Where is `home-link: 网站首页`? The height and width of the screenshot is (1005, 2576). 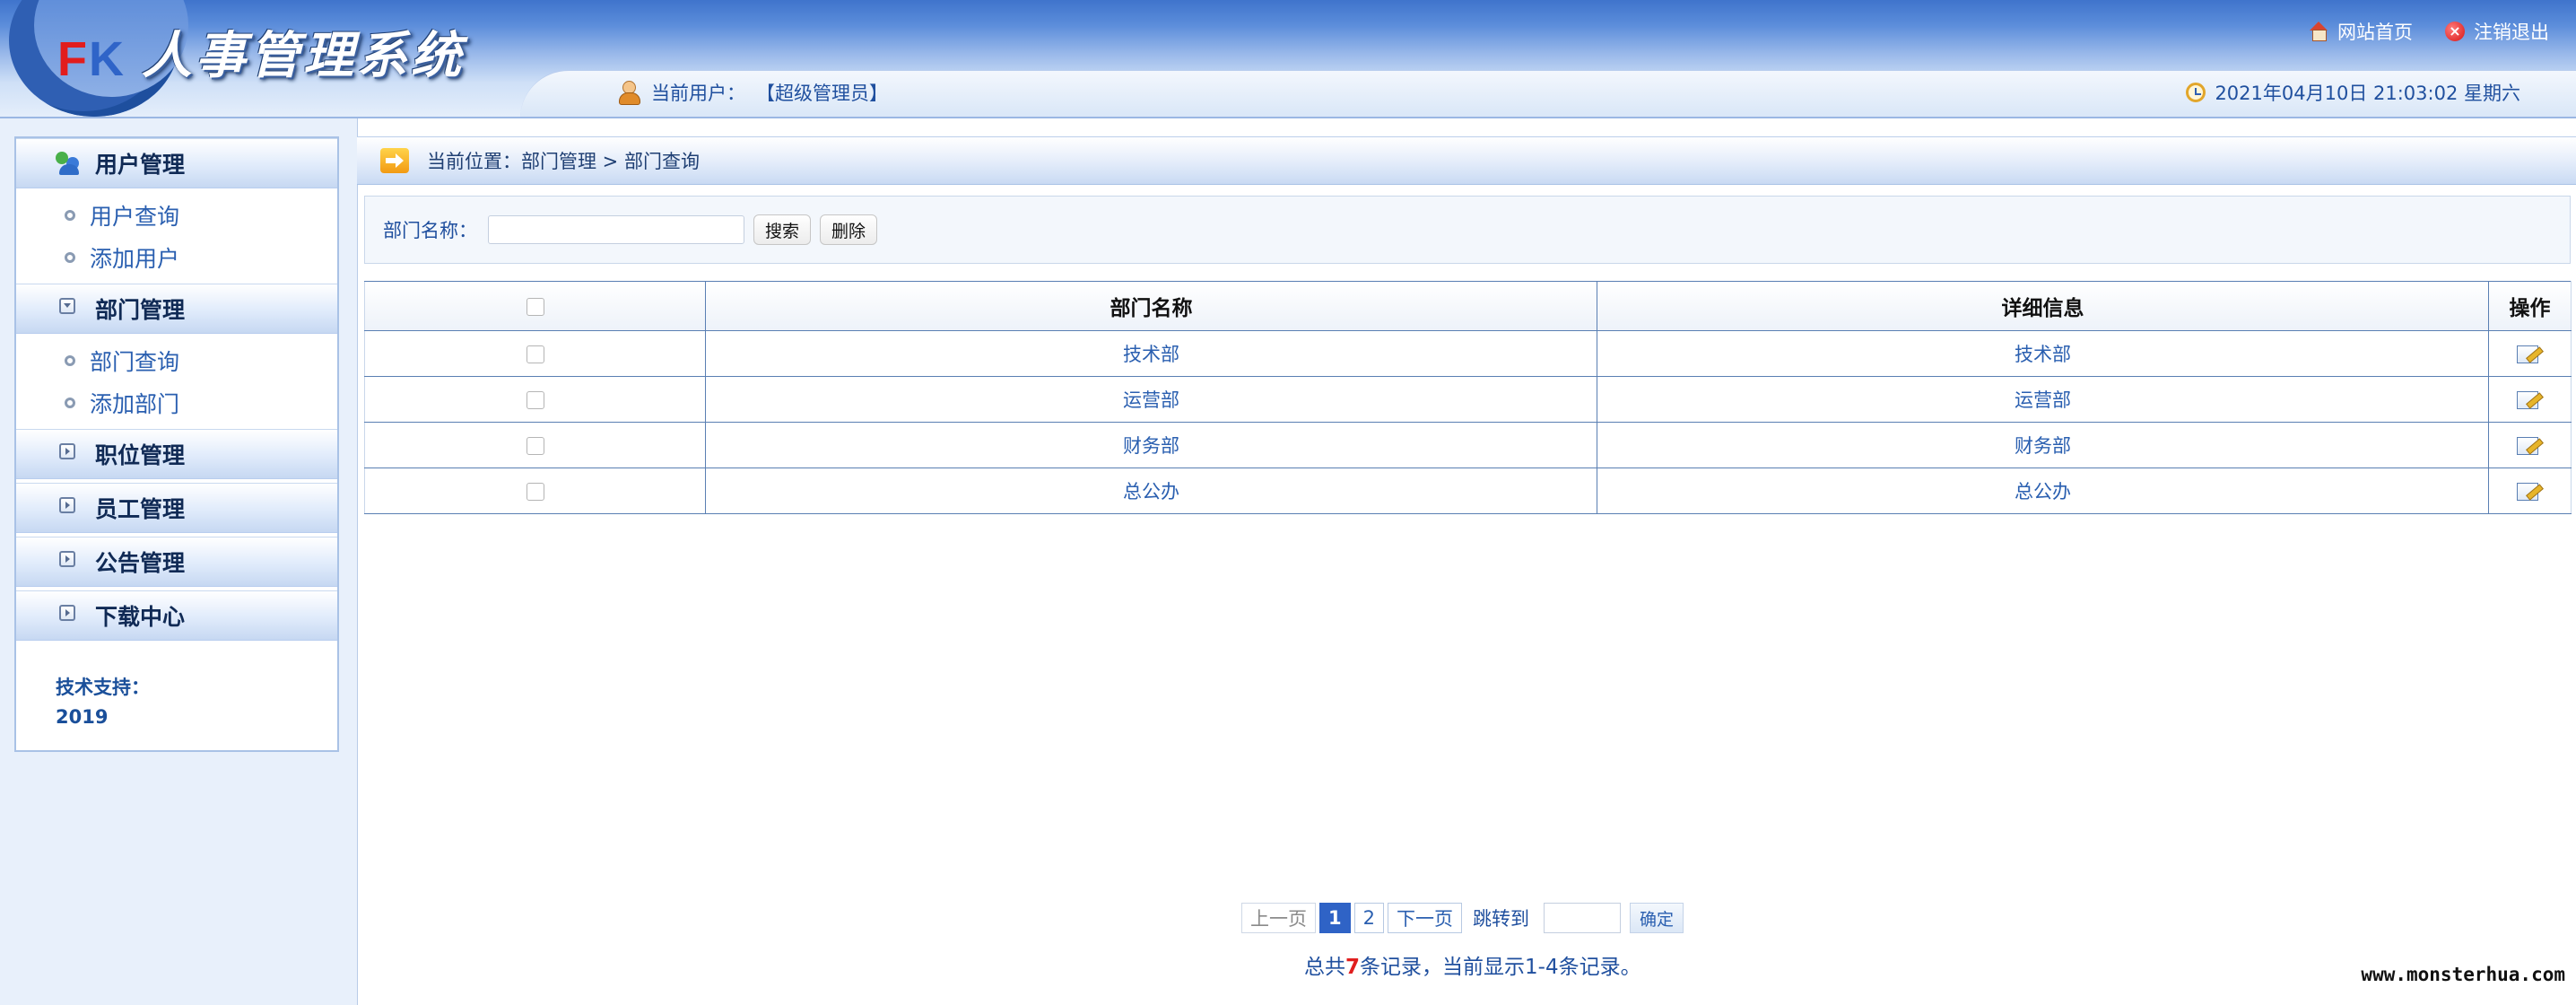 home-link: 网站首页 is located at coordinates (2361, 31).